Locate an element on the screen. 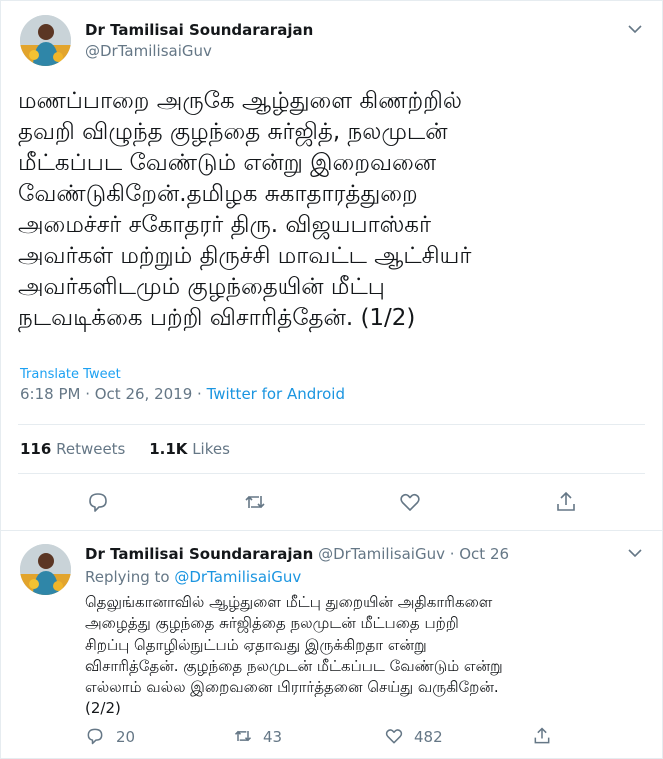 Image resolution: width=663 pixels, height=759 pixels. reply-author-name: Dr Tamilisai Soundararajan is located at coordinates (199, 554).